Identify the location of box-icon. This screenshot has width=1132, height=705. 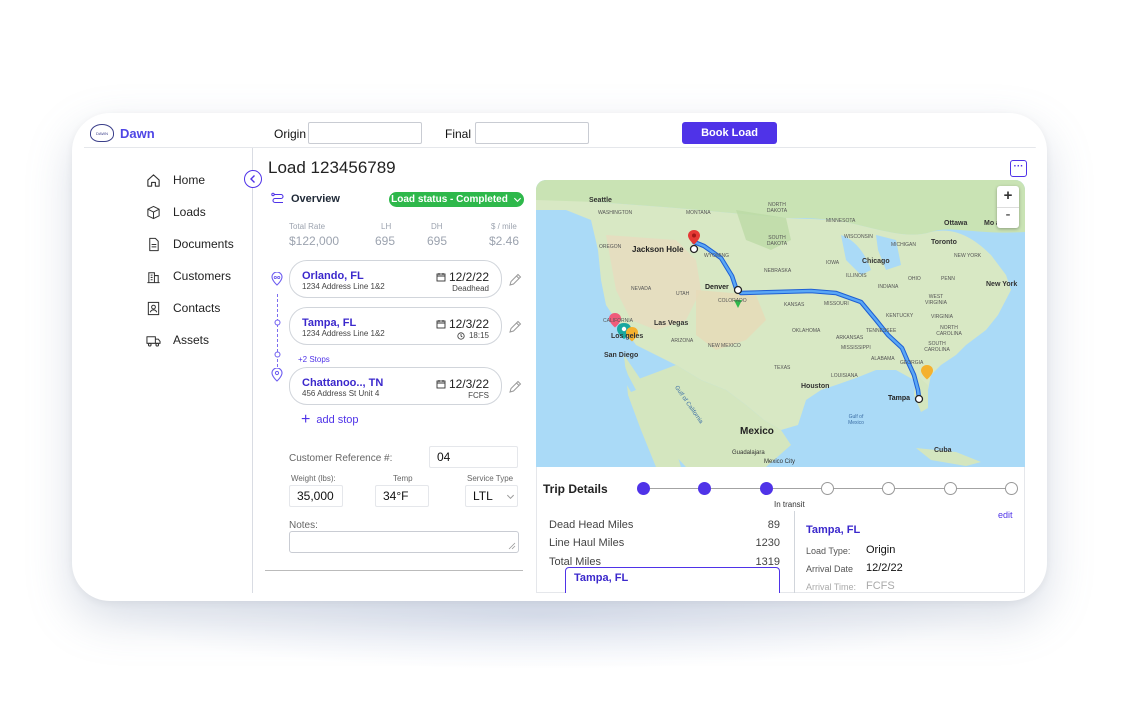
(153, 212).